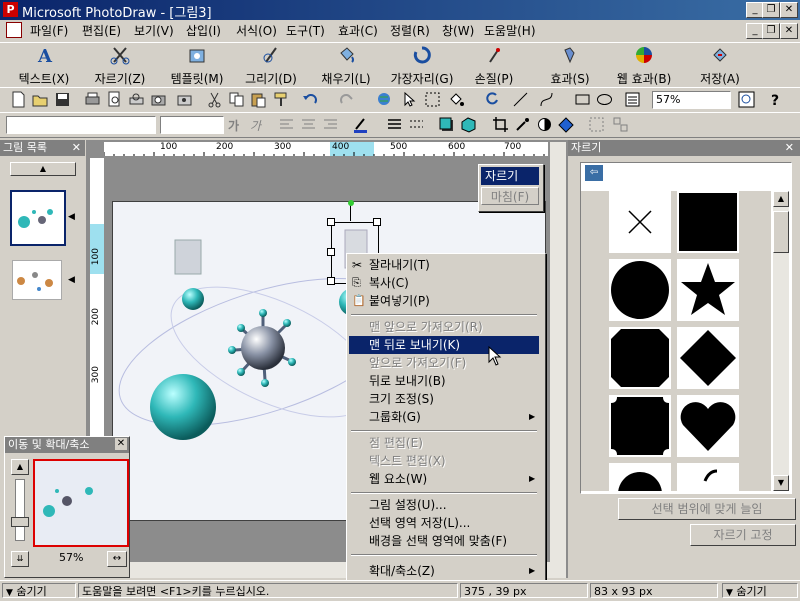 The width and height of the screenshot is (800, 601). What do you see at coordinates (781, 199) in the screenshot?
I see `gallery-scroll-up-button: ▲` at bounding box center [781, 199].